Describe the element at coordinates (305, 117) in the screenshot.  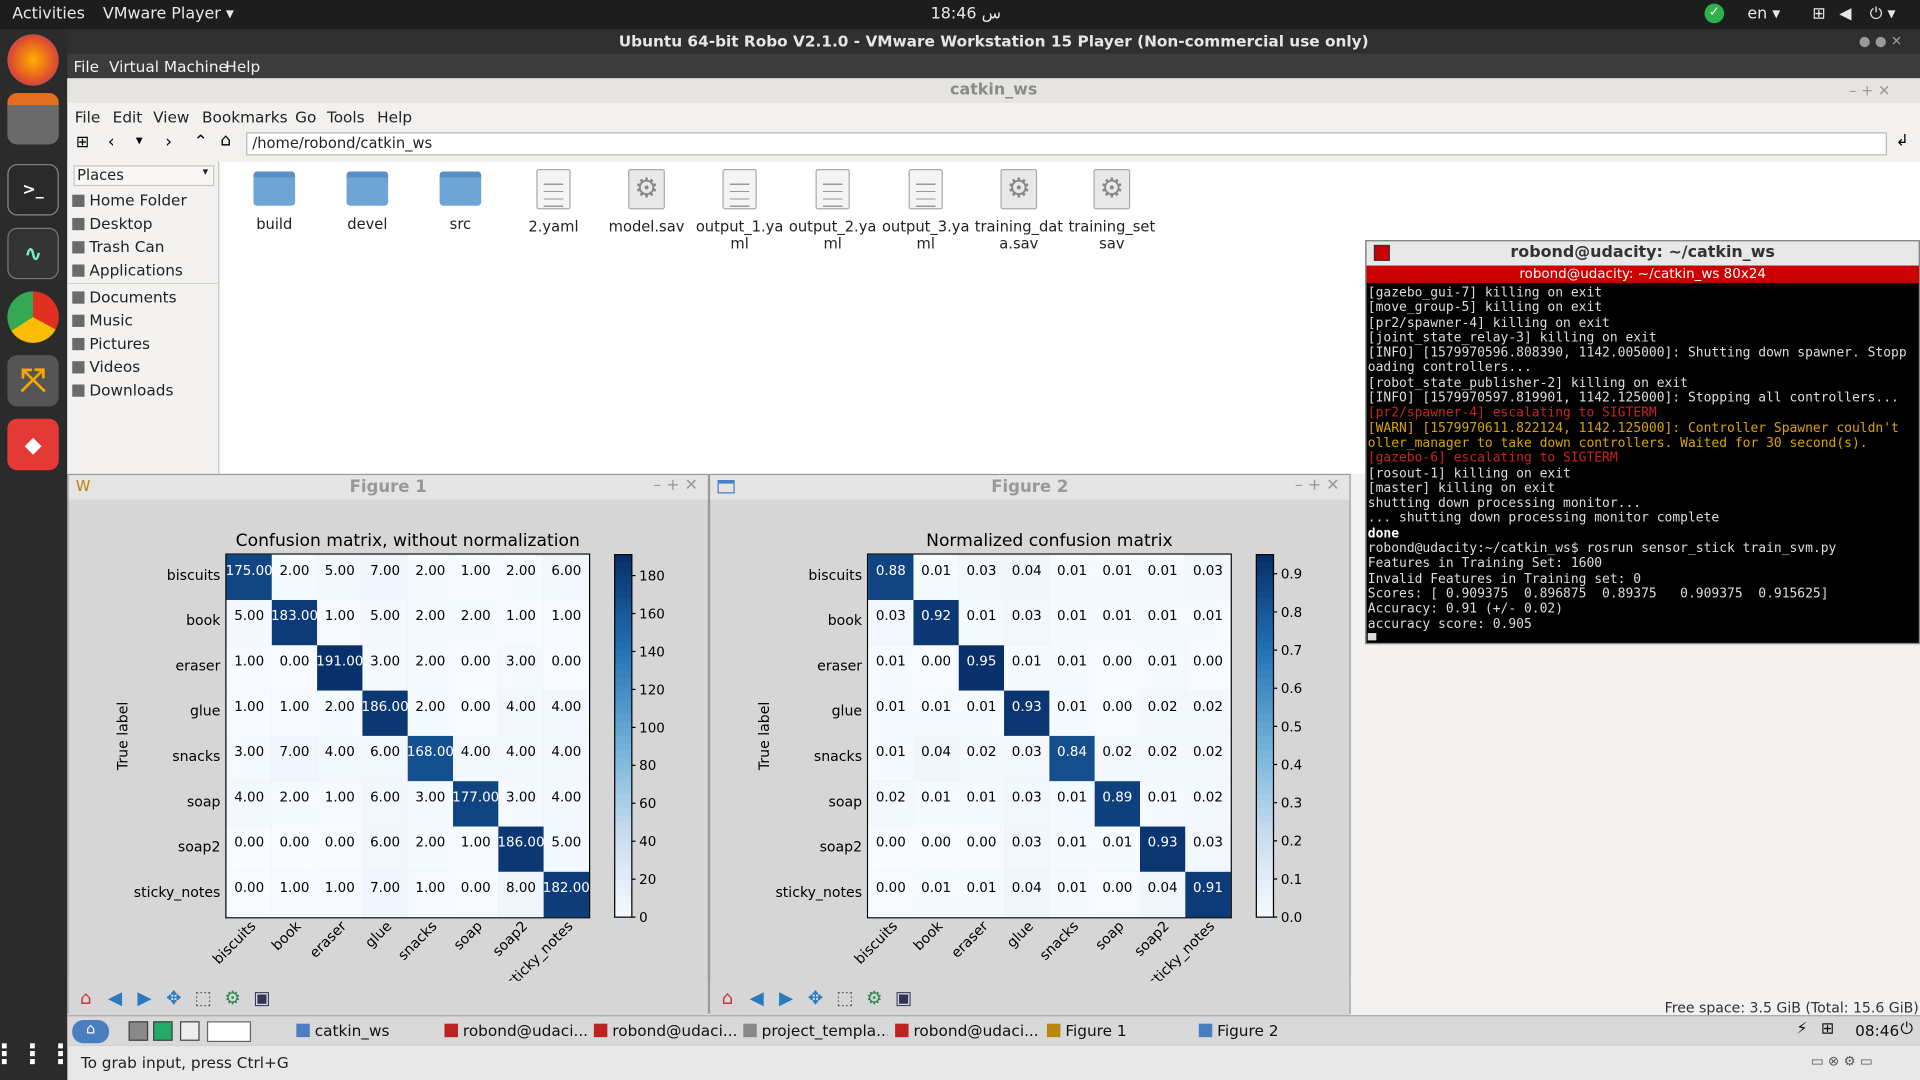
I see `fm-menu-go: Go` at that location.